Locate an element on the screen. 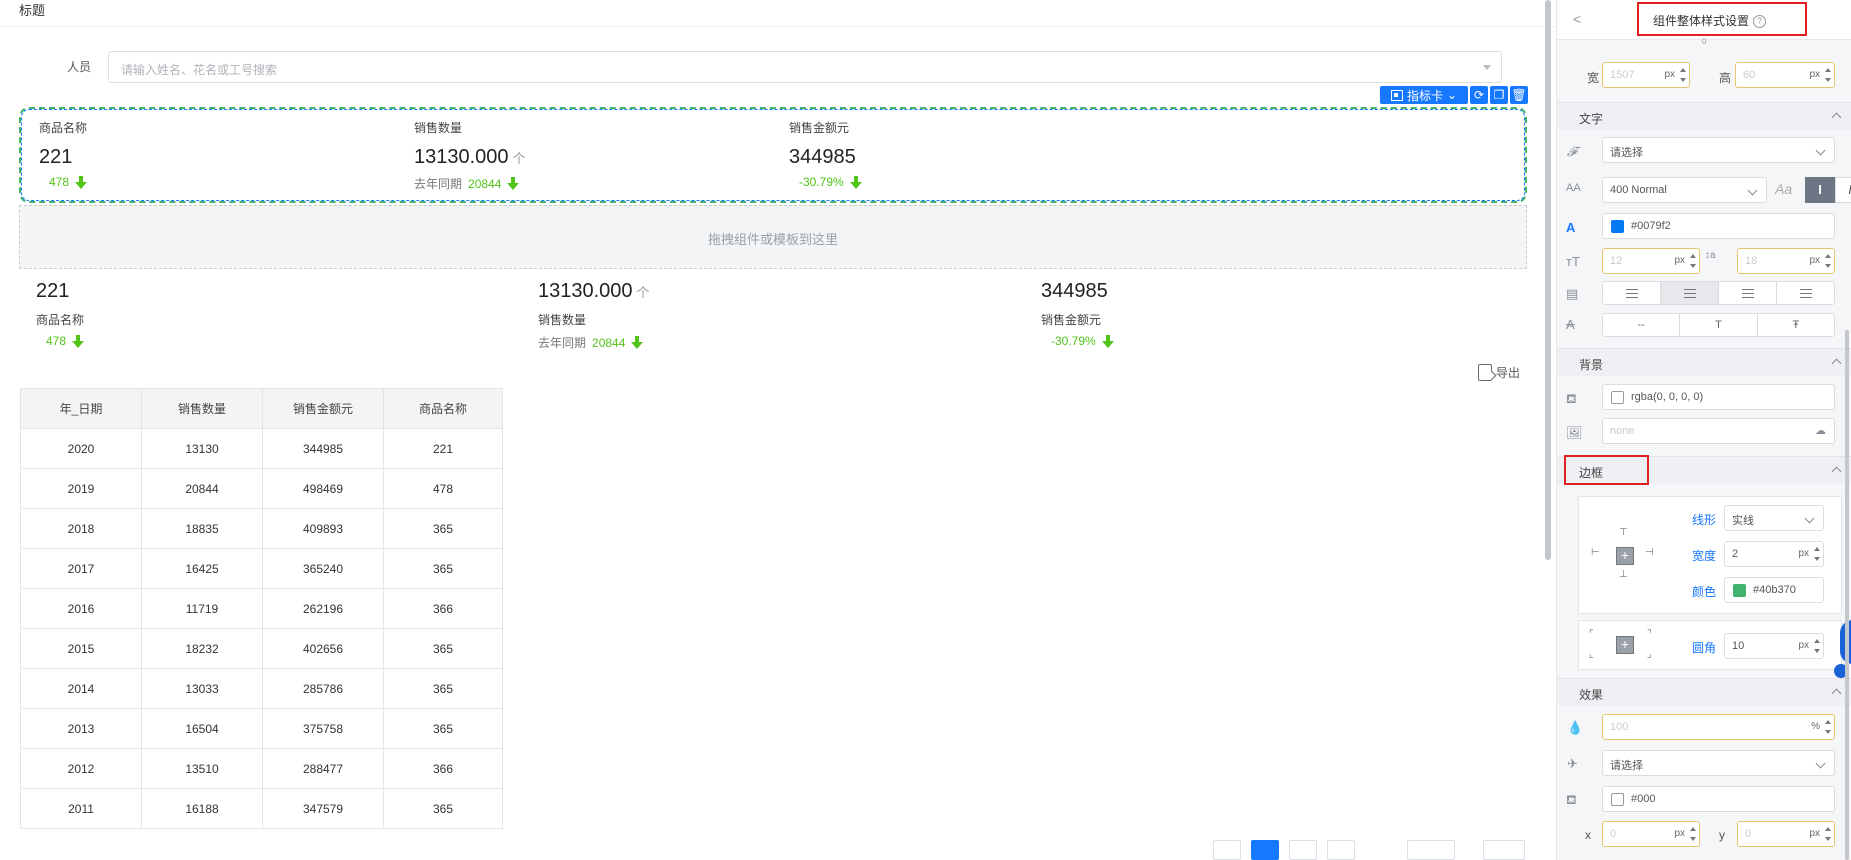 The image size is (1851, 860). font-size-input: 12 px is located at coordinates (1651, 261).